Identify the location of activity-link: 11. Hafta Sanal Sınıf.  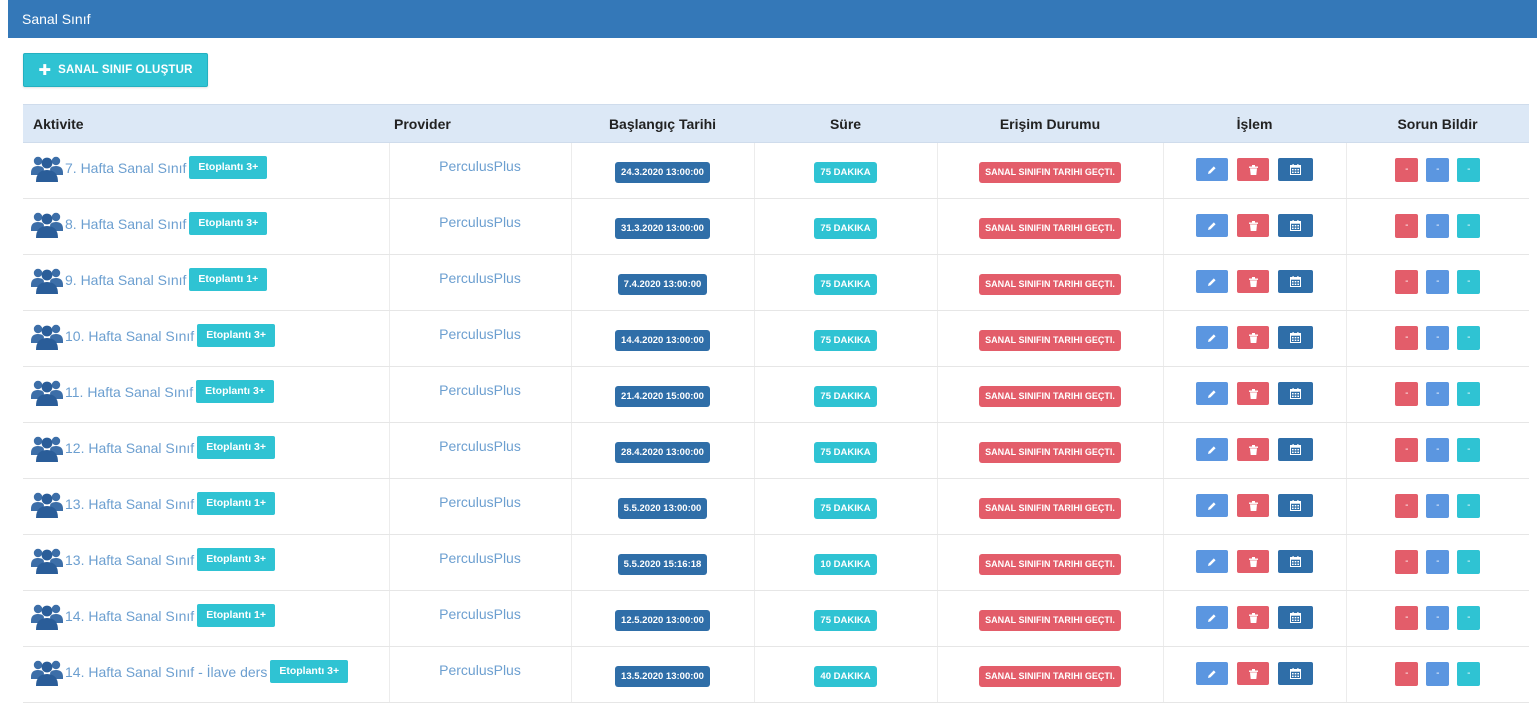
(129, 392).